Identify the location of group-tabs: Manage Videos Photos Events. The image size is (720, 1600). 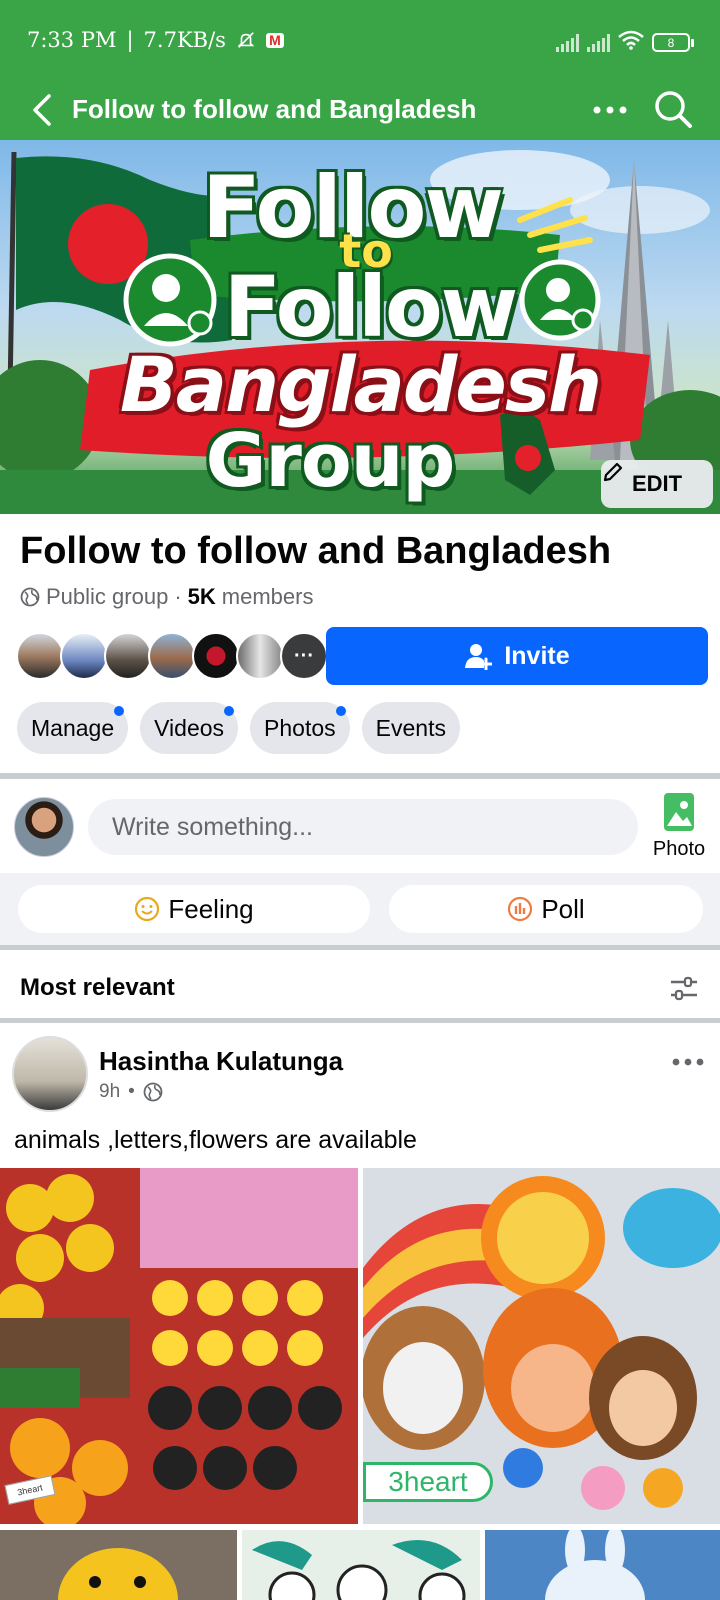
(238, 728).